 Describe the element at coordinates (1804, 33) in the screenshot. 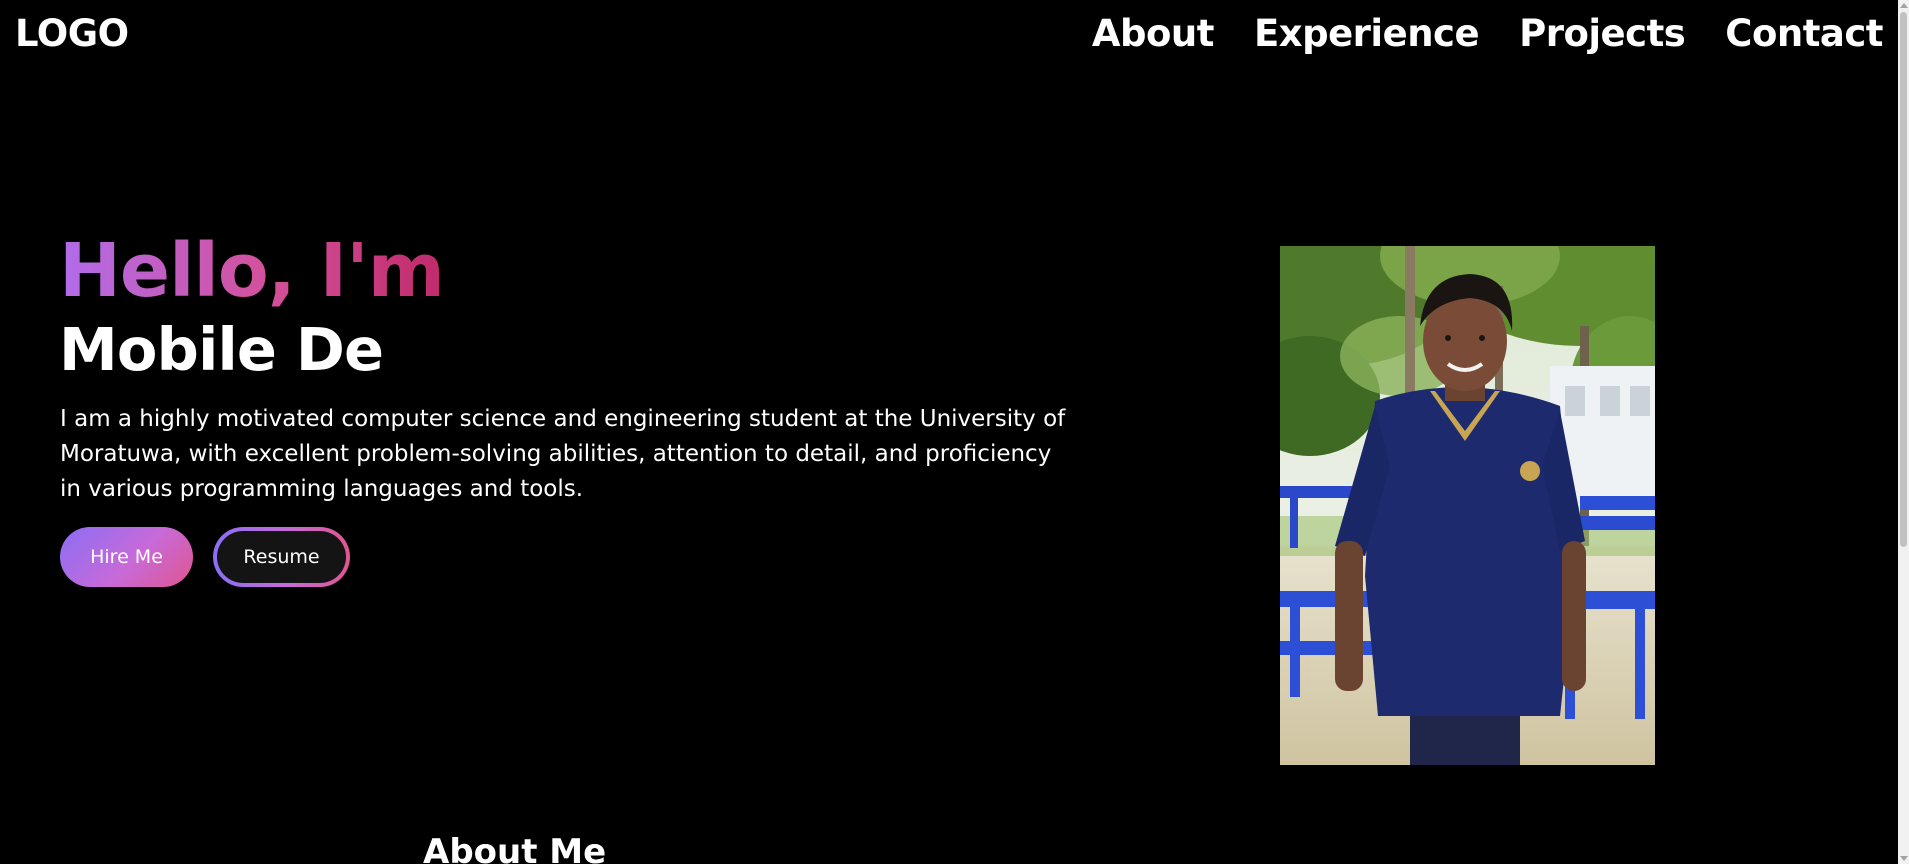

I see `nav-contact-link: Contact` at that location.